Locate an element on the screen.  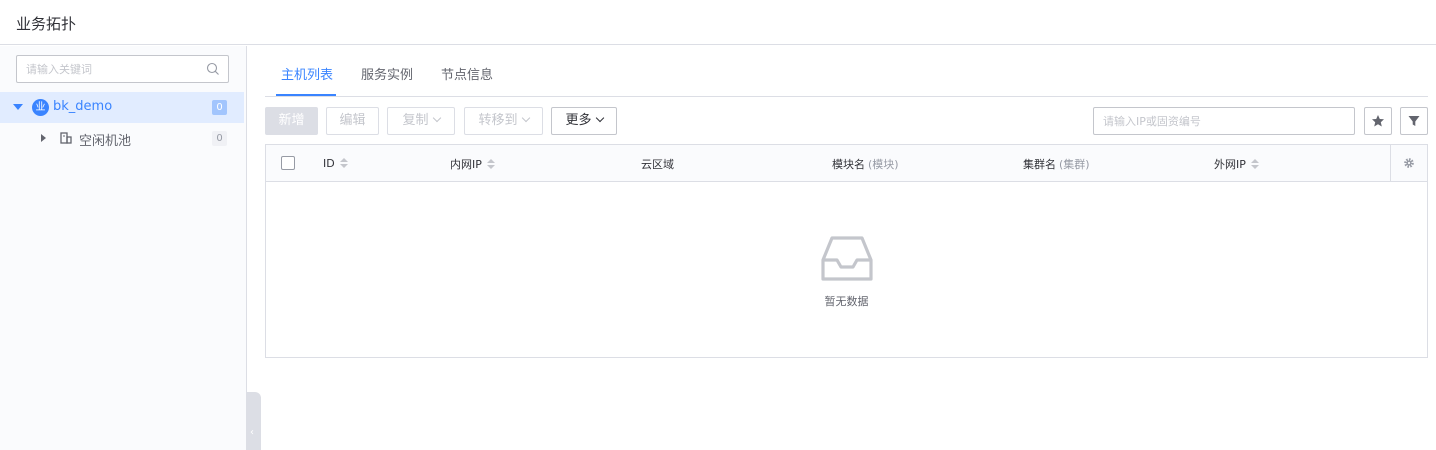
favorites-button is located at coordinates (1378, 121).